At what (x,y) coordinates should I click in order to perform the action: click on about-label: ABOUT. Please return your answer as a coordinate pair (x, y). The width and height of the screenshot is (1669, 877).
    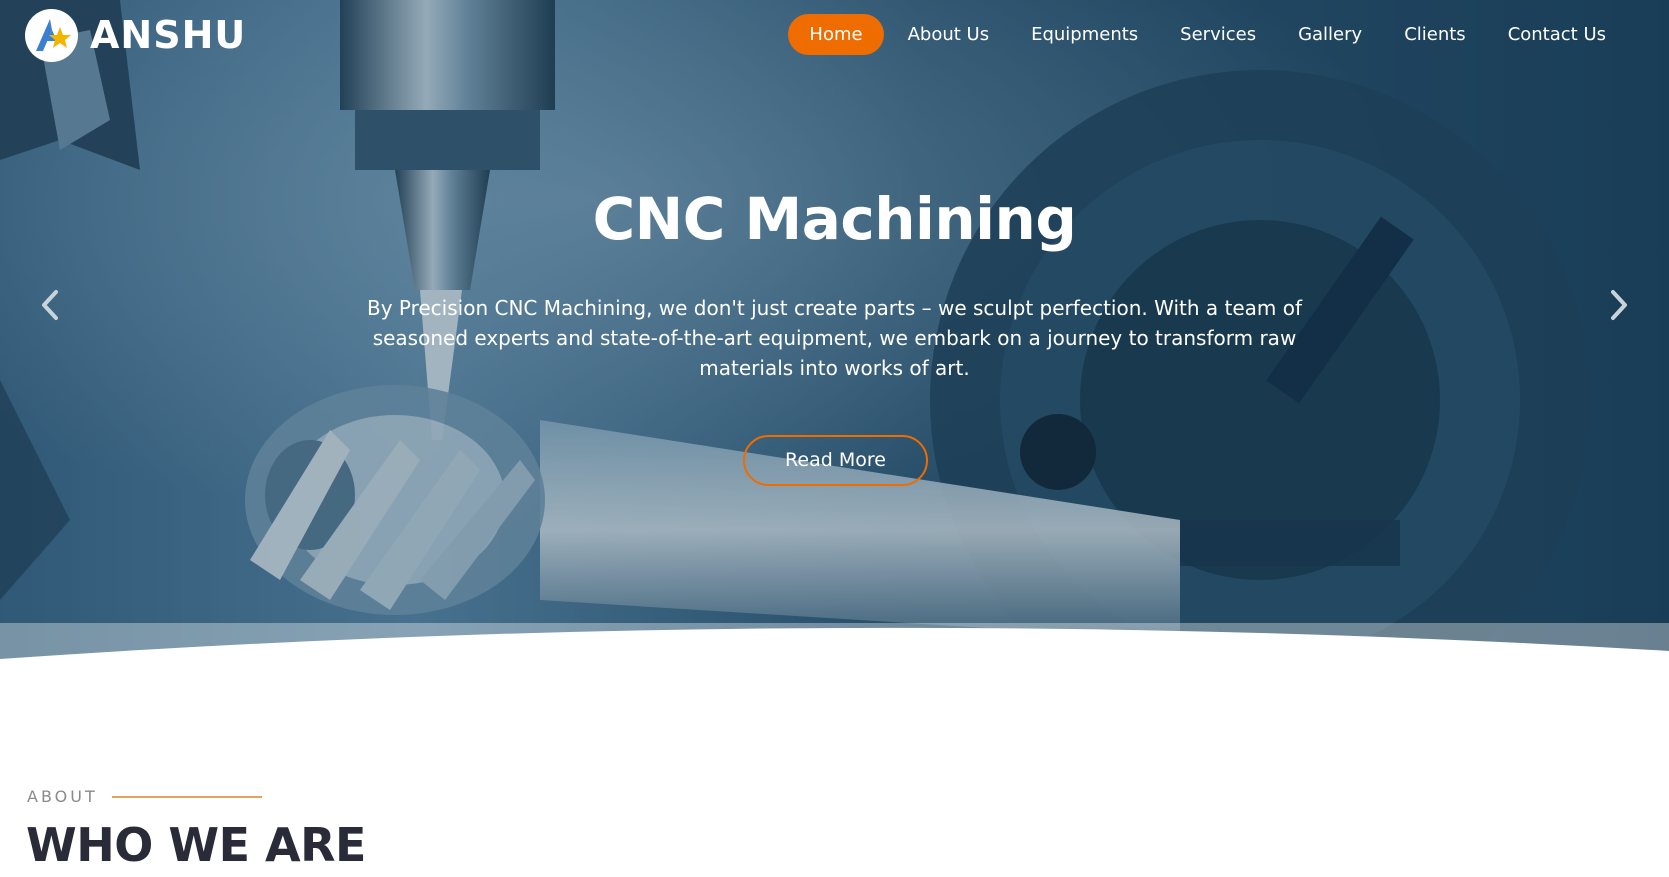
    Looking at the image, I should click on (62, 796).